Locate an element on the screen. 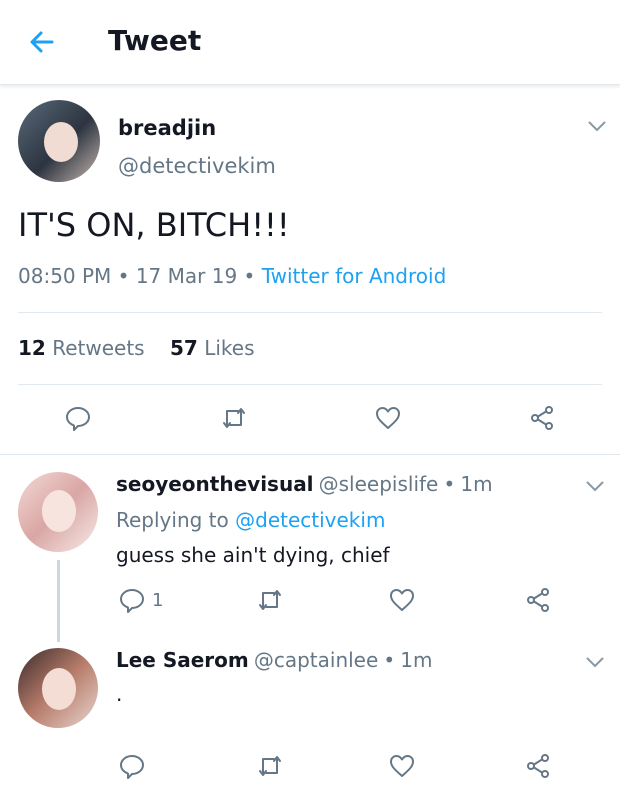  arrow-left-icon is located at coordinates (42, 42).